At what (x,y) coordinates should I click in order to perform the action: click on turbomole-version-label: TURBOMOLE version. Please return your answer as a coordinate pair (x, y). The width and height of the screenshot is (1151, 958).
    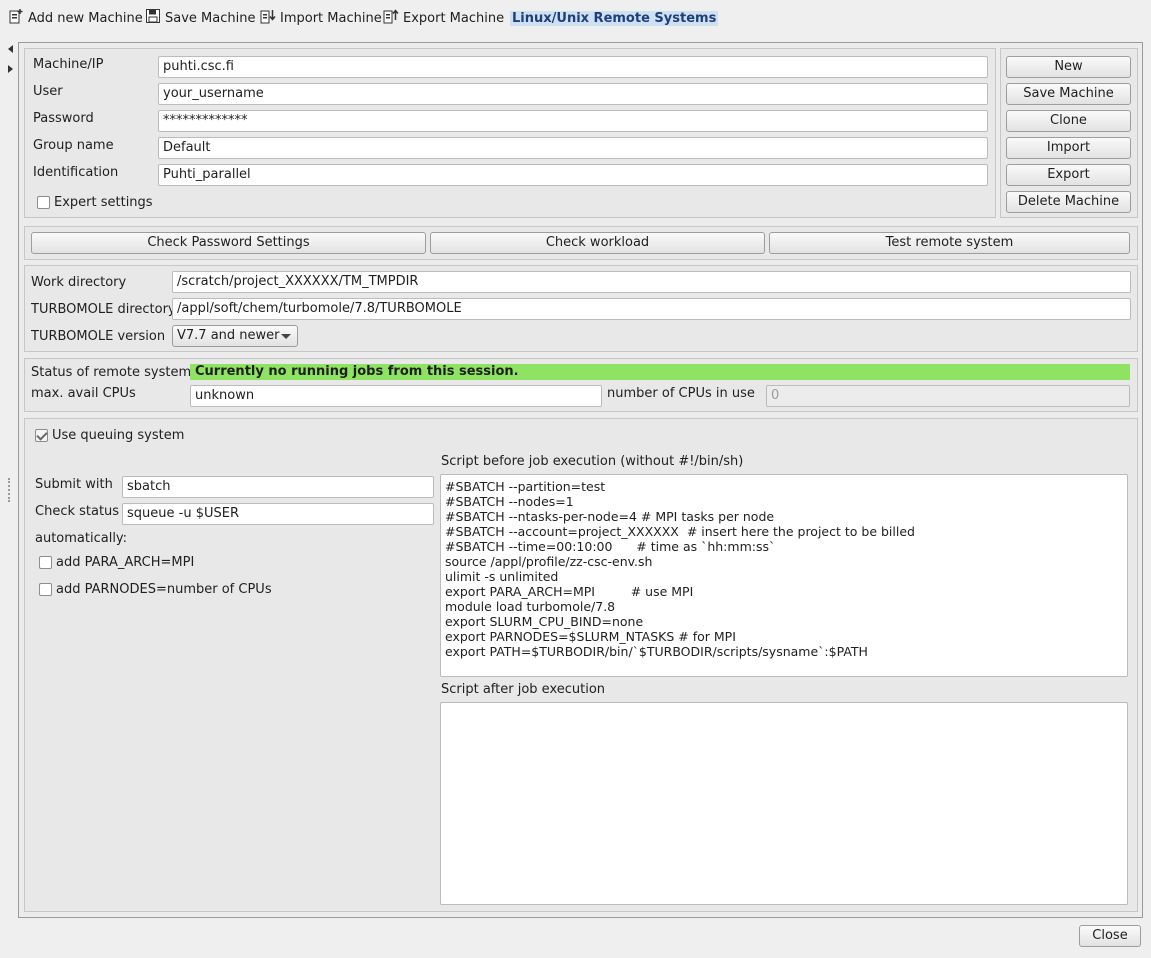
    Looking at the image, I should click on (98, 336).